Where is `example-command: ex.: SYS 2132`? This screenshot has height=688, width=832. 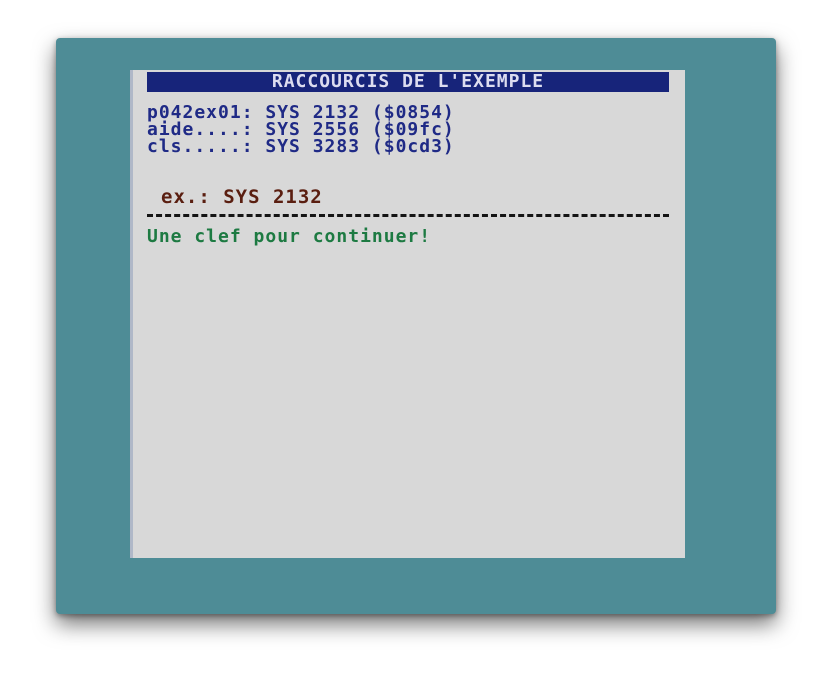 example-command: ex.: SYS 2132 is located at coordinates (242, 197).